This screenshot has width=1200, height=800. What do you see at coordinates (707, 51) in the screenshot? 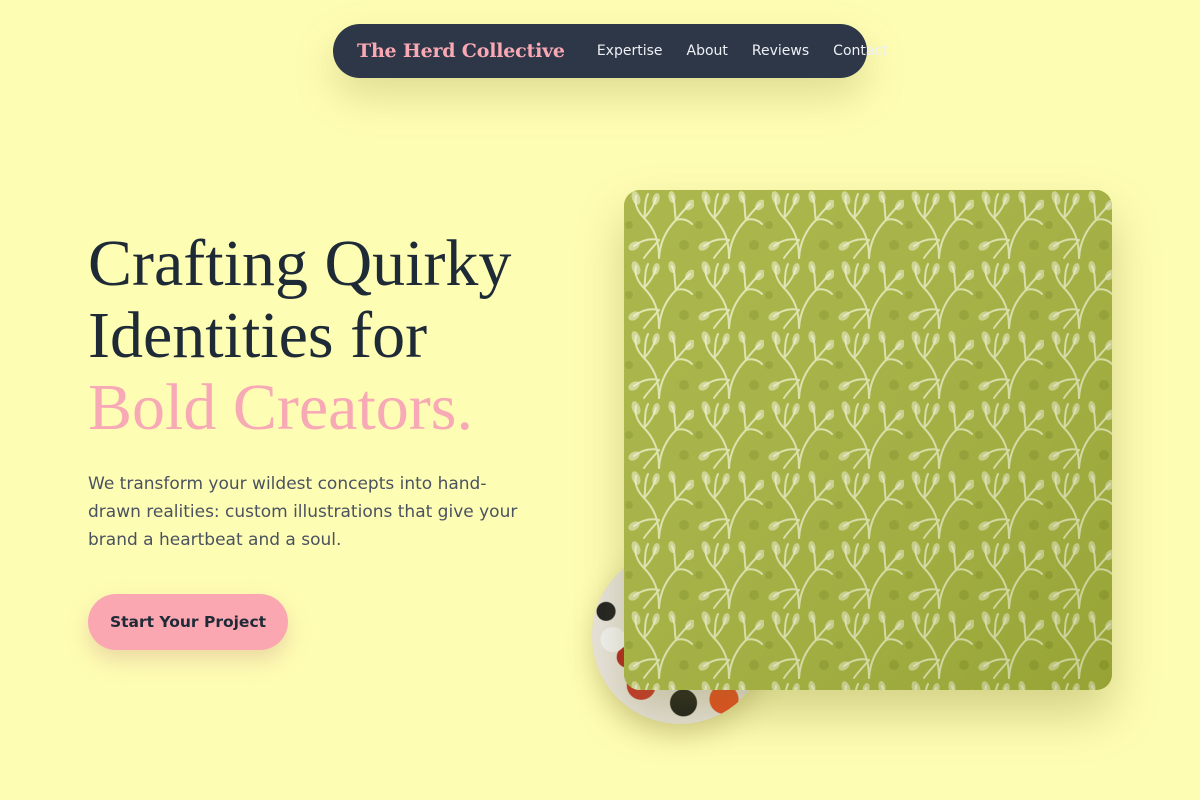
I see `nav-link-about: About` at bounding box center [707, 51].